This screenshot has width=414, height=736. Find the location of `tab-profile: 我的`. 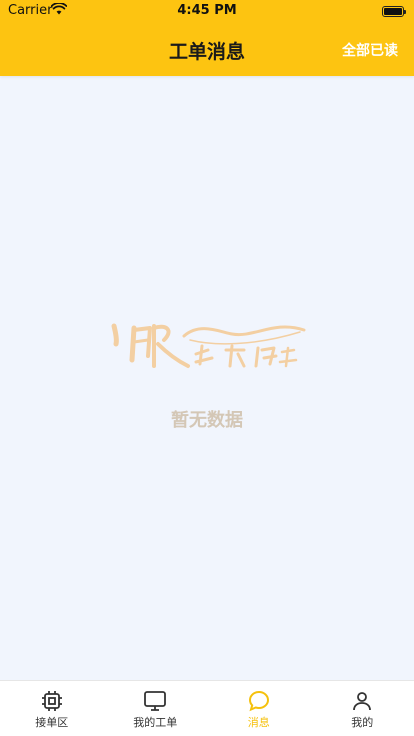

tab-profile: 我的 is located at coordinates (362, 708).